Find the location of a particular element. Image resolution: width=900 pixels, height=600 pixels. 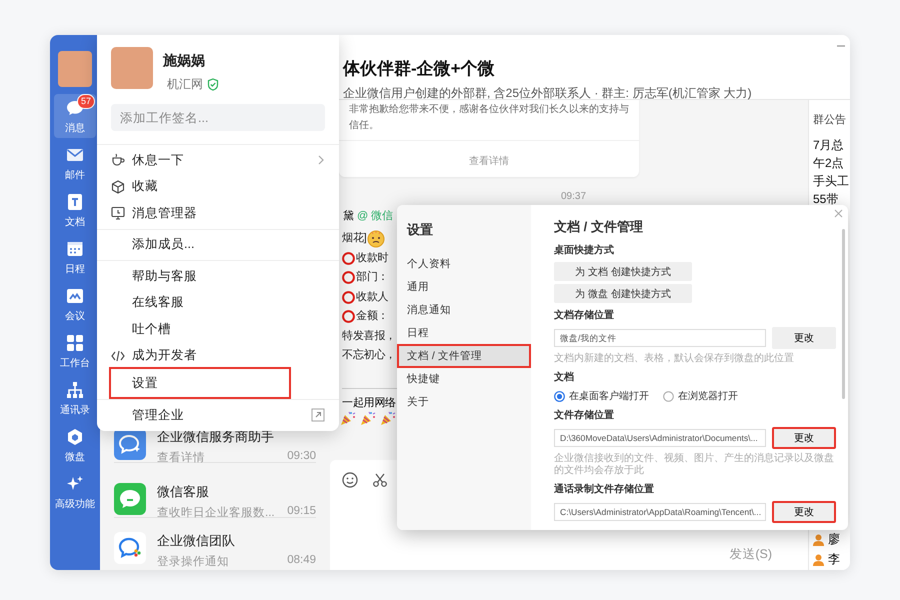

scrollbar is located at coordinates (843, 314).